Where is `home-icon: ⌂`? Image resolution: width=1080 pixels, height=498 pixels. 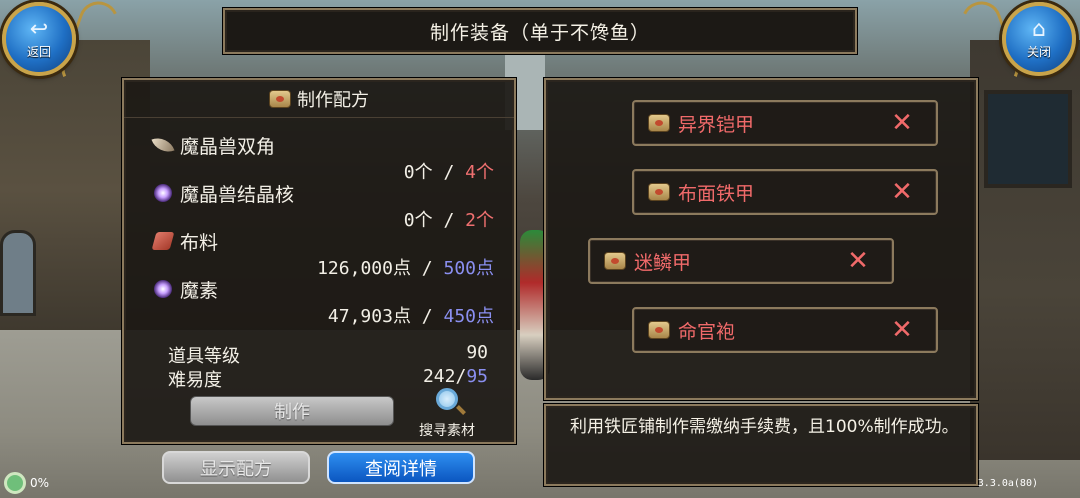 home-icon: ⌂ is located at coordinates (1039, 29).